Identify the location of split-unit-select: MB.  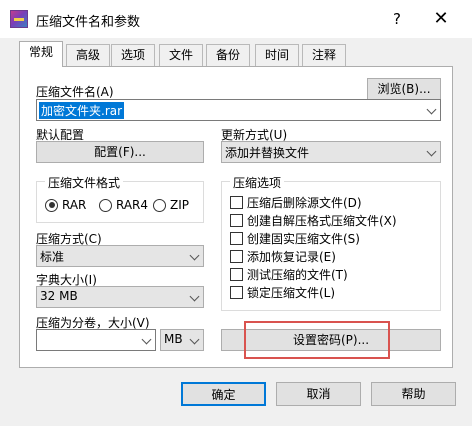
(182, 340).